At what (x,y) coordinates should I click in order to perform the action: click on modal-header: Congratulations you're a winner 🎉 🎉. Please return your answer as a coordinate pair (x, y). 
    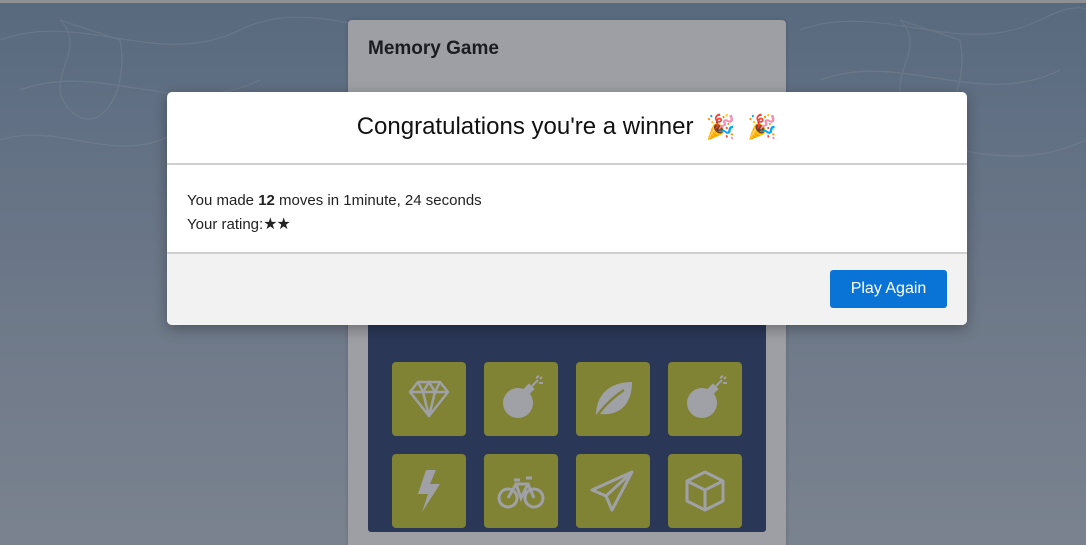
    Looking at the image, I should click on (567, 128).